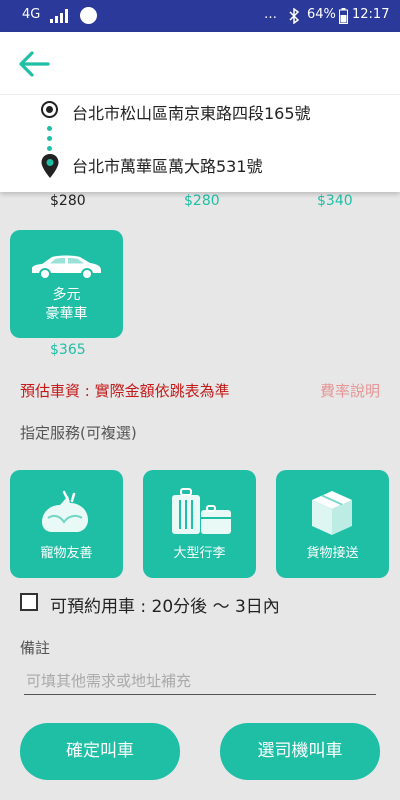 Image resolution: width=400 pixels, height=800 pixels. Describe the element at coordinates (343, 16) in the screenshot. I see `battery-icon` at that location.